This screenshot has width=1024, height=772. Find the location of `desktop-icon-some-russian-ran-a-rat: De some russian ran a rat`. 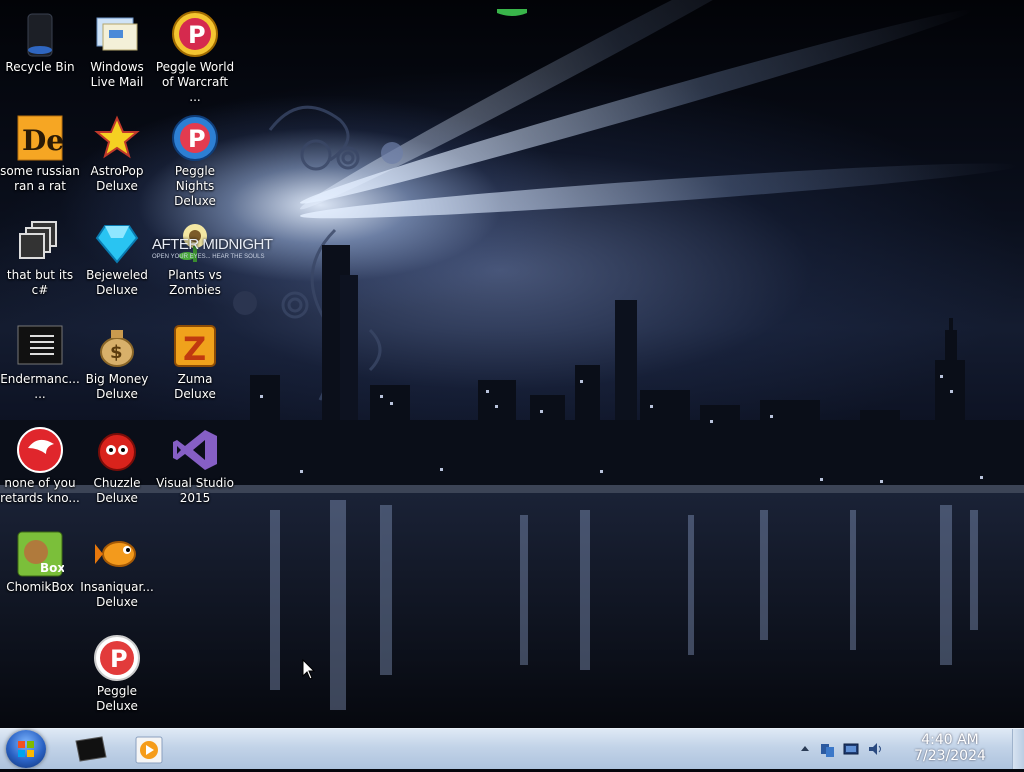

desktop-icon-some-russian-ran-a-rat: De some russian ran a rat is located at coordinates (40, 158).